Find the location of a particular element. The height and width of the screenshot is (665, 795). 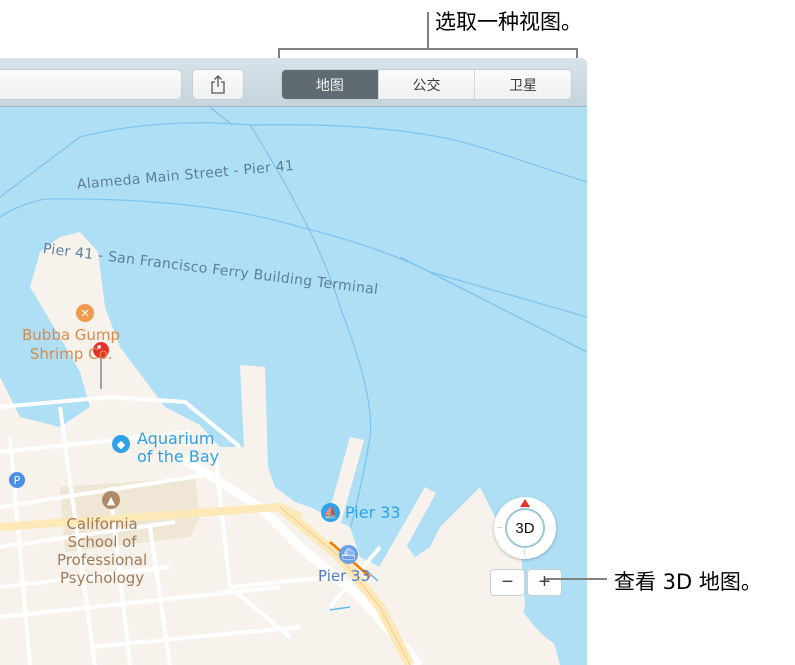

3d-button: 3D is located at coordinates (525, 528).